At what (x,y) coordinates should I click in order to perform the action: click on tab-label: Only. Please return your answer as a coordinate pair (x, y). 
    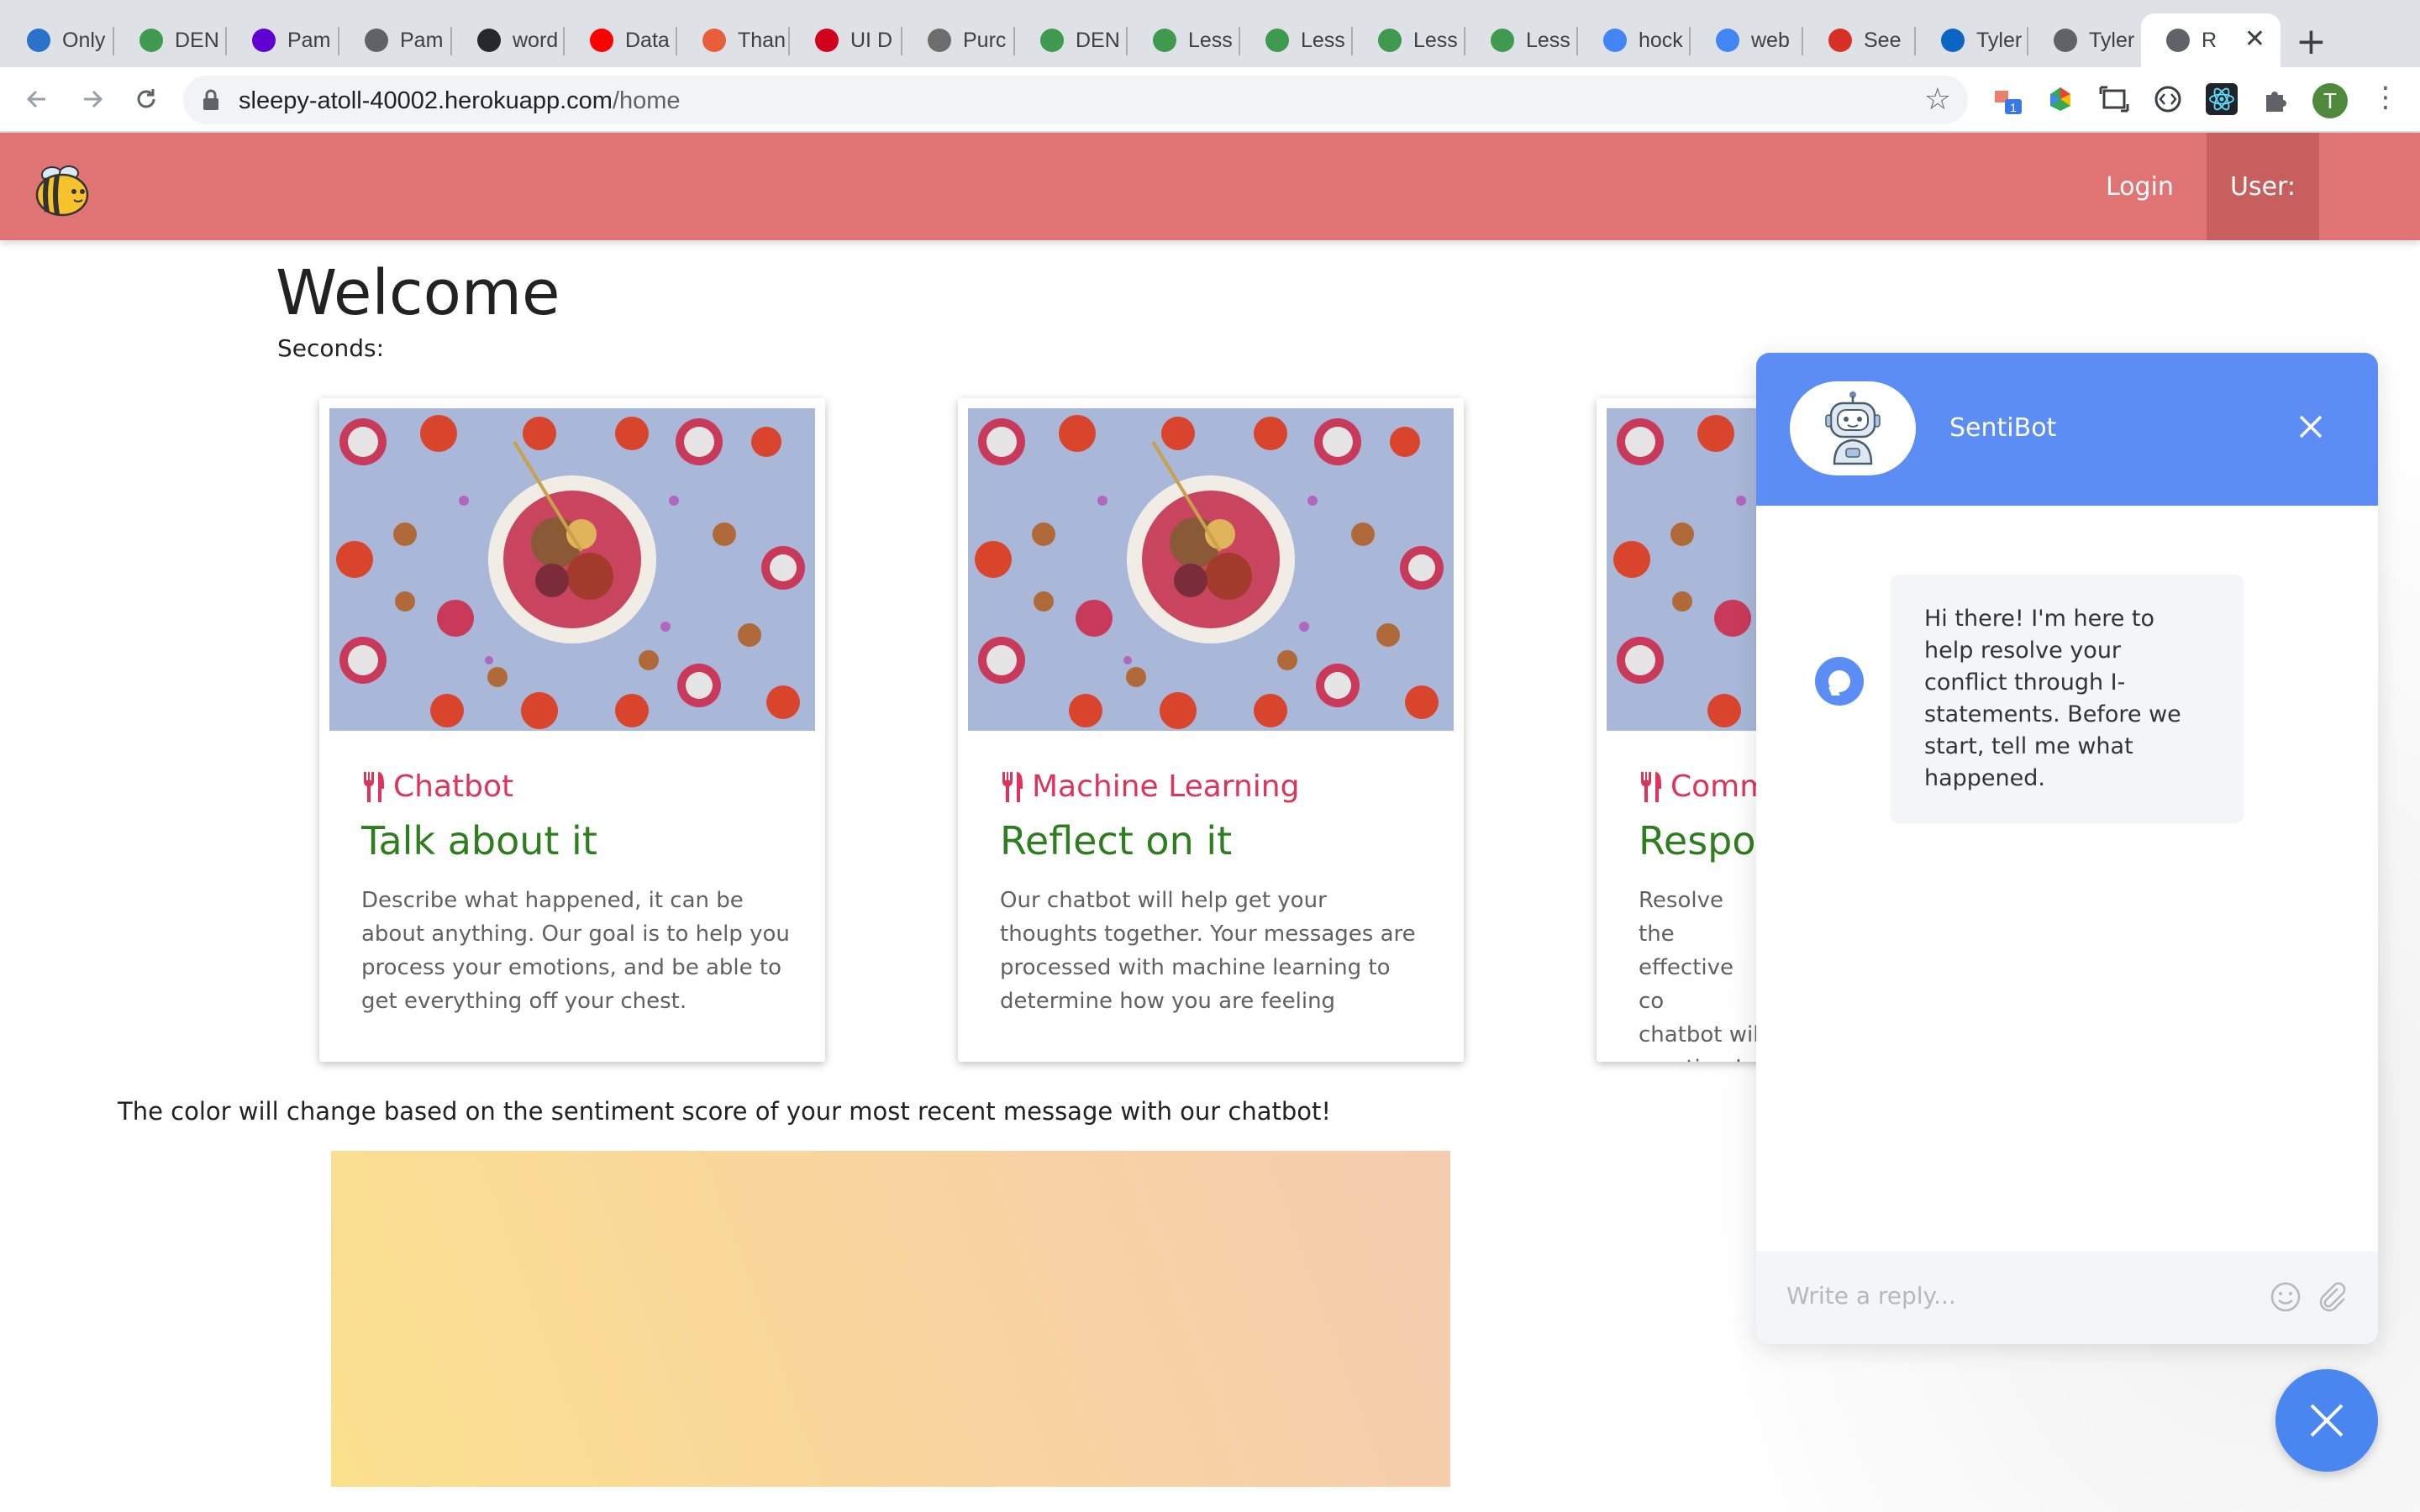
    Looking at the image, I should click on (84, 40).